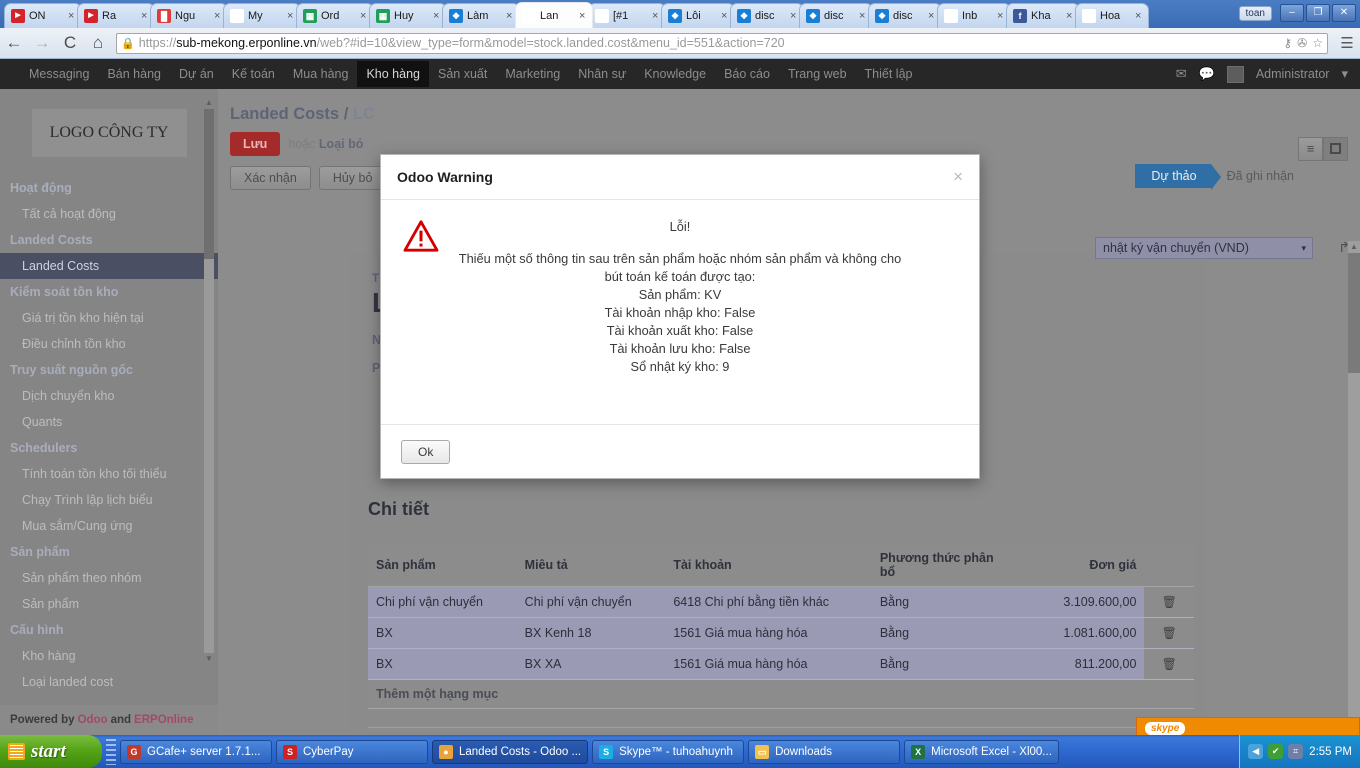 The width and height of the screenshot is (1360, 768). What do you see at coordinates (209, 103) in the screenshot?
I see `sidebar-scroll-up-icon: ▲` at bounding box center [209, 103].